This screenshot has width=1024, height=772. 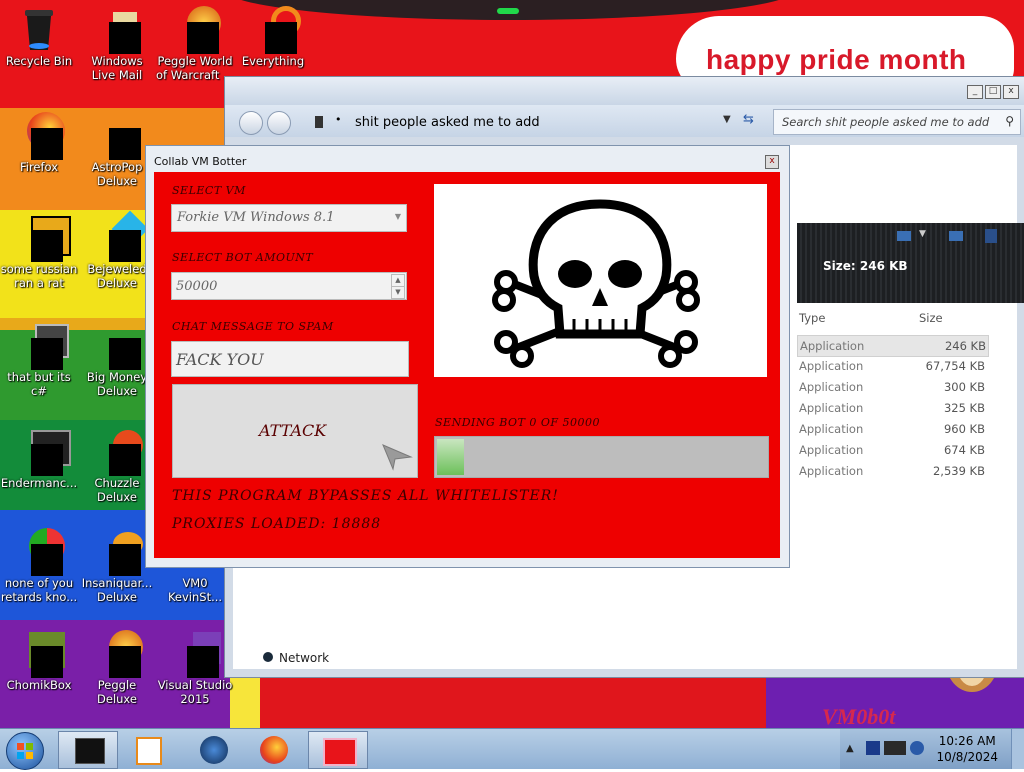 What do you see at coordinates (276, 30) in the screenshot?
I see `search-icon` at bounding box center [276, 30].